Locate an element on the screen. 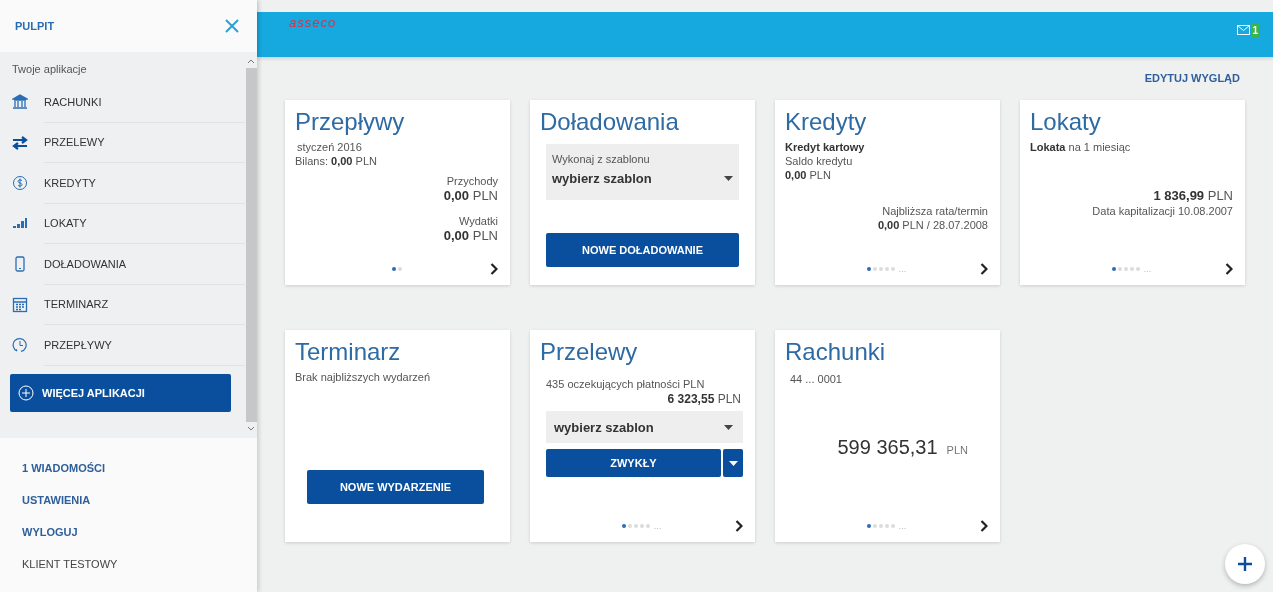 This screenshot has height=592, width=1273. template-label: Wykonaj z szablonu is located at coordinates (601, 159).